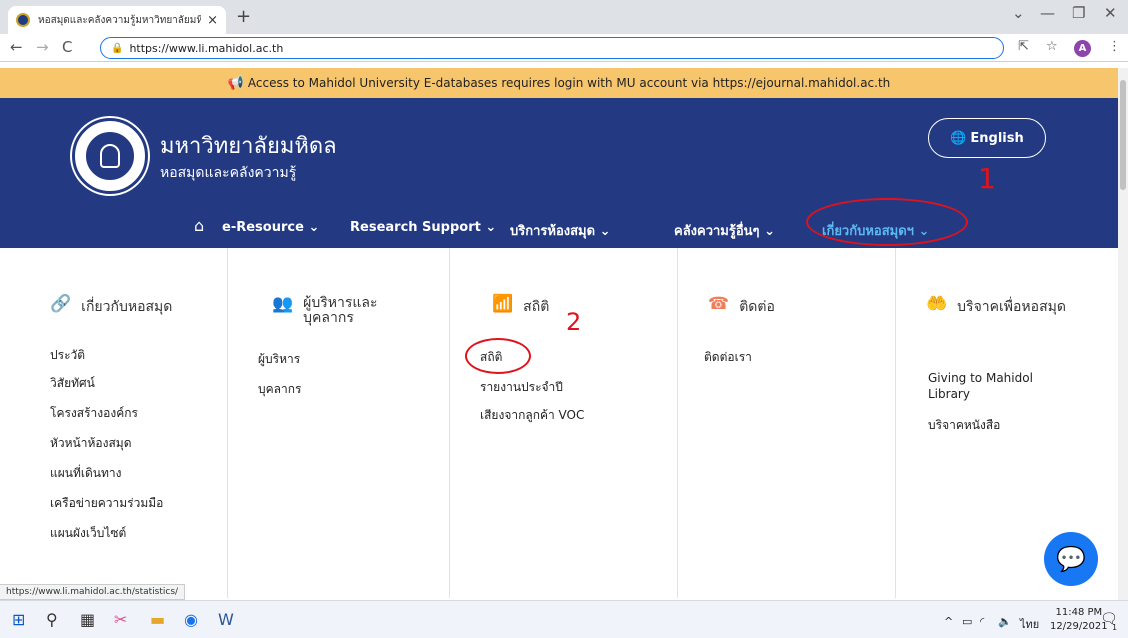 The image size is (1128, 638). Describe the element at coordinates (94, 413) in the screenshot. I see `menu-link-organization: โครงสร้างองค์กร` at that location.